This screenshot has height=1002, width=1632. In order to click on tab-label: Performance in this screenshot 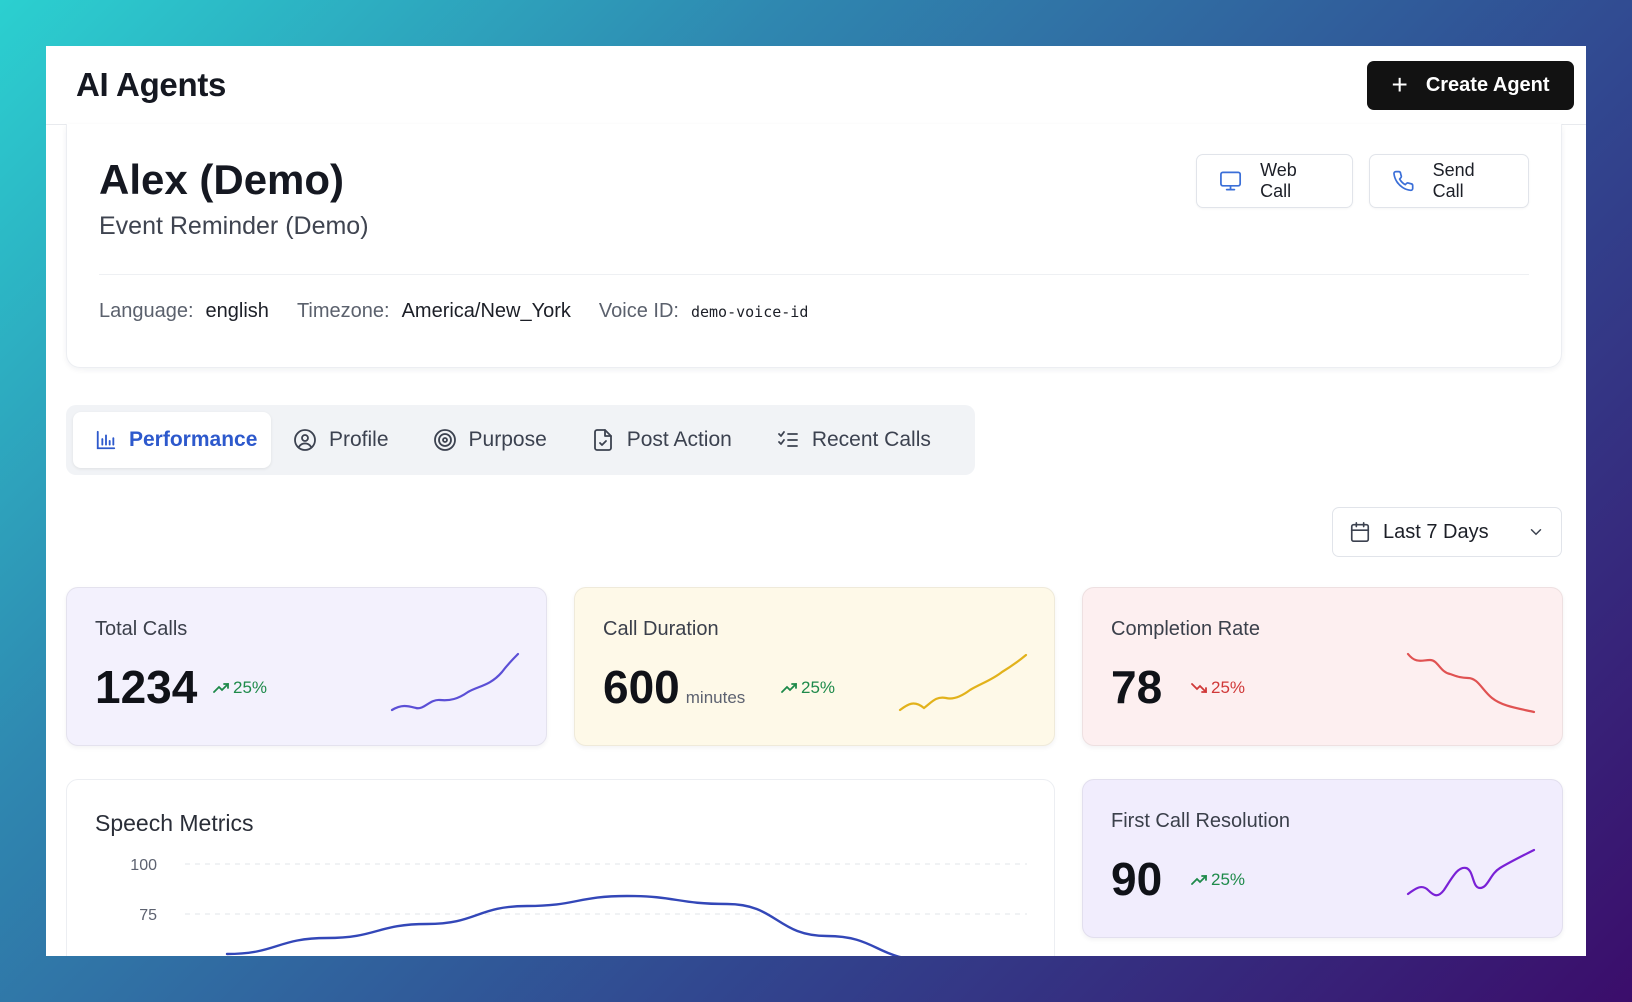, I will do `click(193, 439)`.